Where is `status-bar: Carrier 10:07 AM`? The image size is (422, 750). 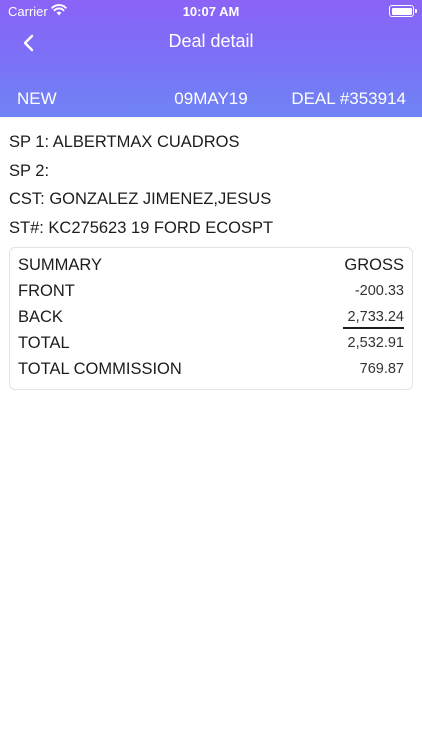 status-bar: Carrier 10:07 AM is located at coordinates (211, 11).